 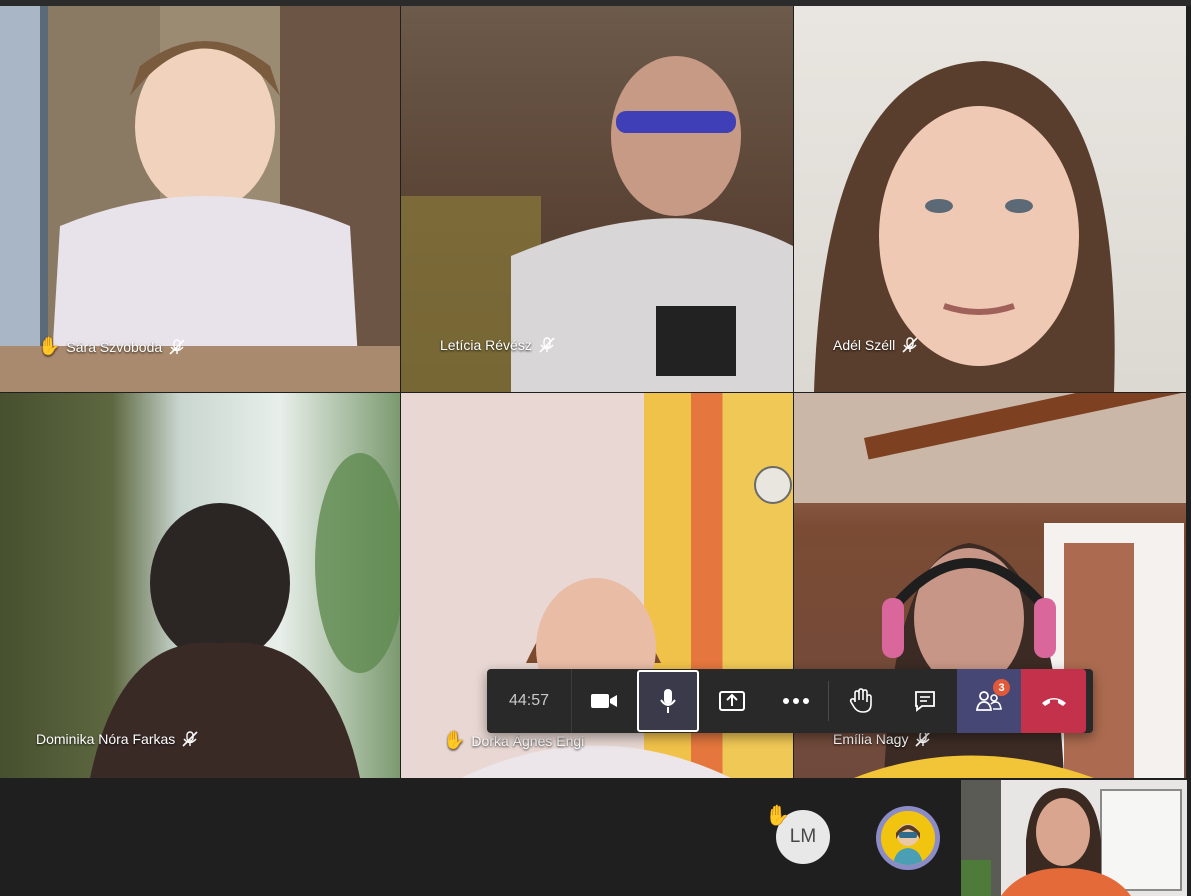 I want to click on video-tile: ✋ Sára Szvoboda, so click(x=200, y=199).